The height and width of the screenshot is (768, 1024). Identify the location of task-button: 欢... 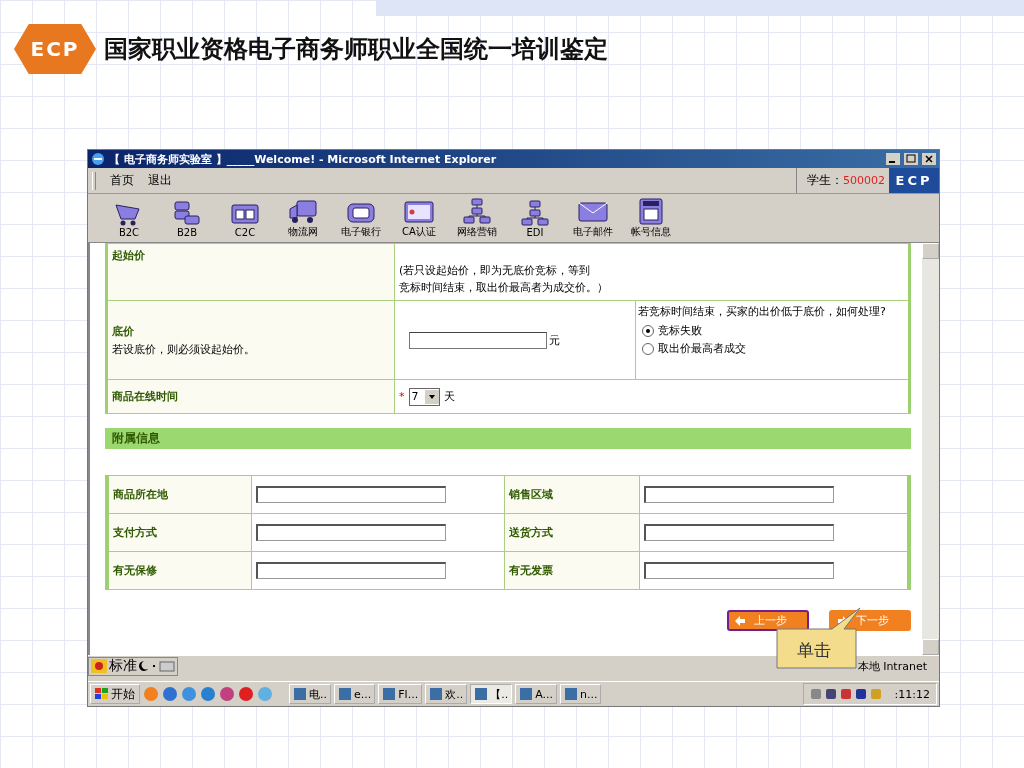
(446, 694).